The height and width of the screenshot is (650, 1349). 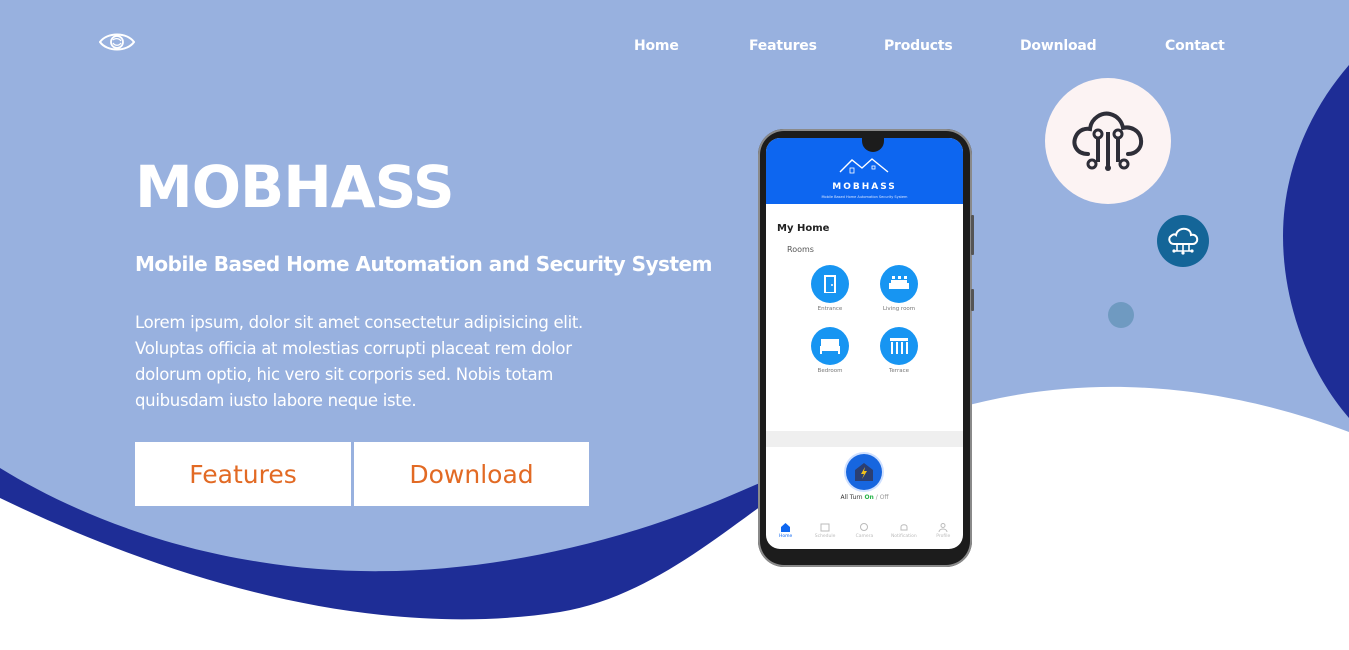 I want to click on room-entrance: Entrance, so click(x=830, y=288).